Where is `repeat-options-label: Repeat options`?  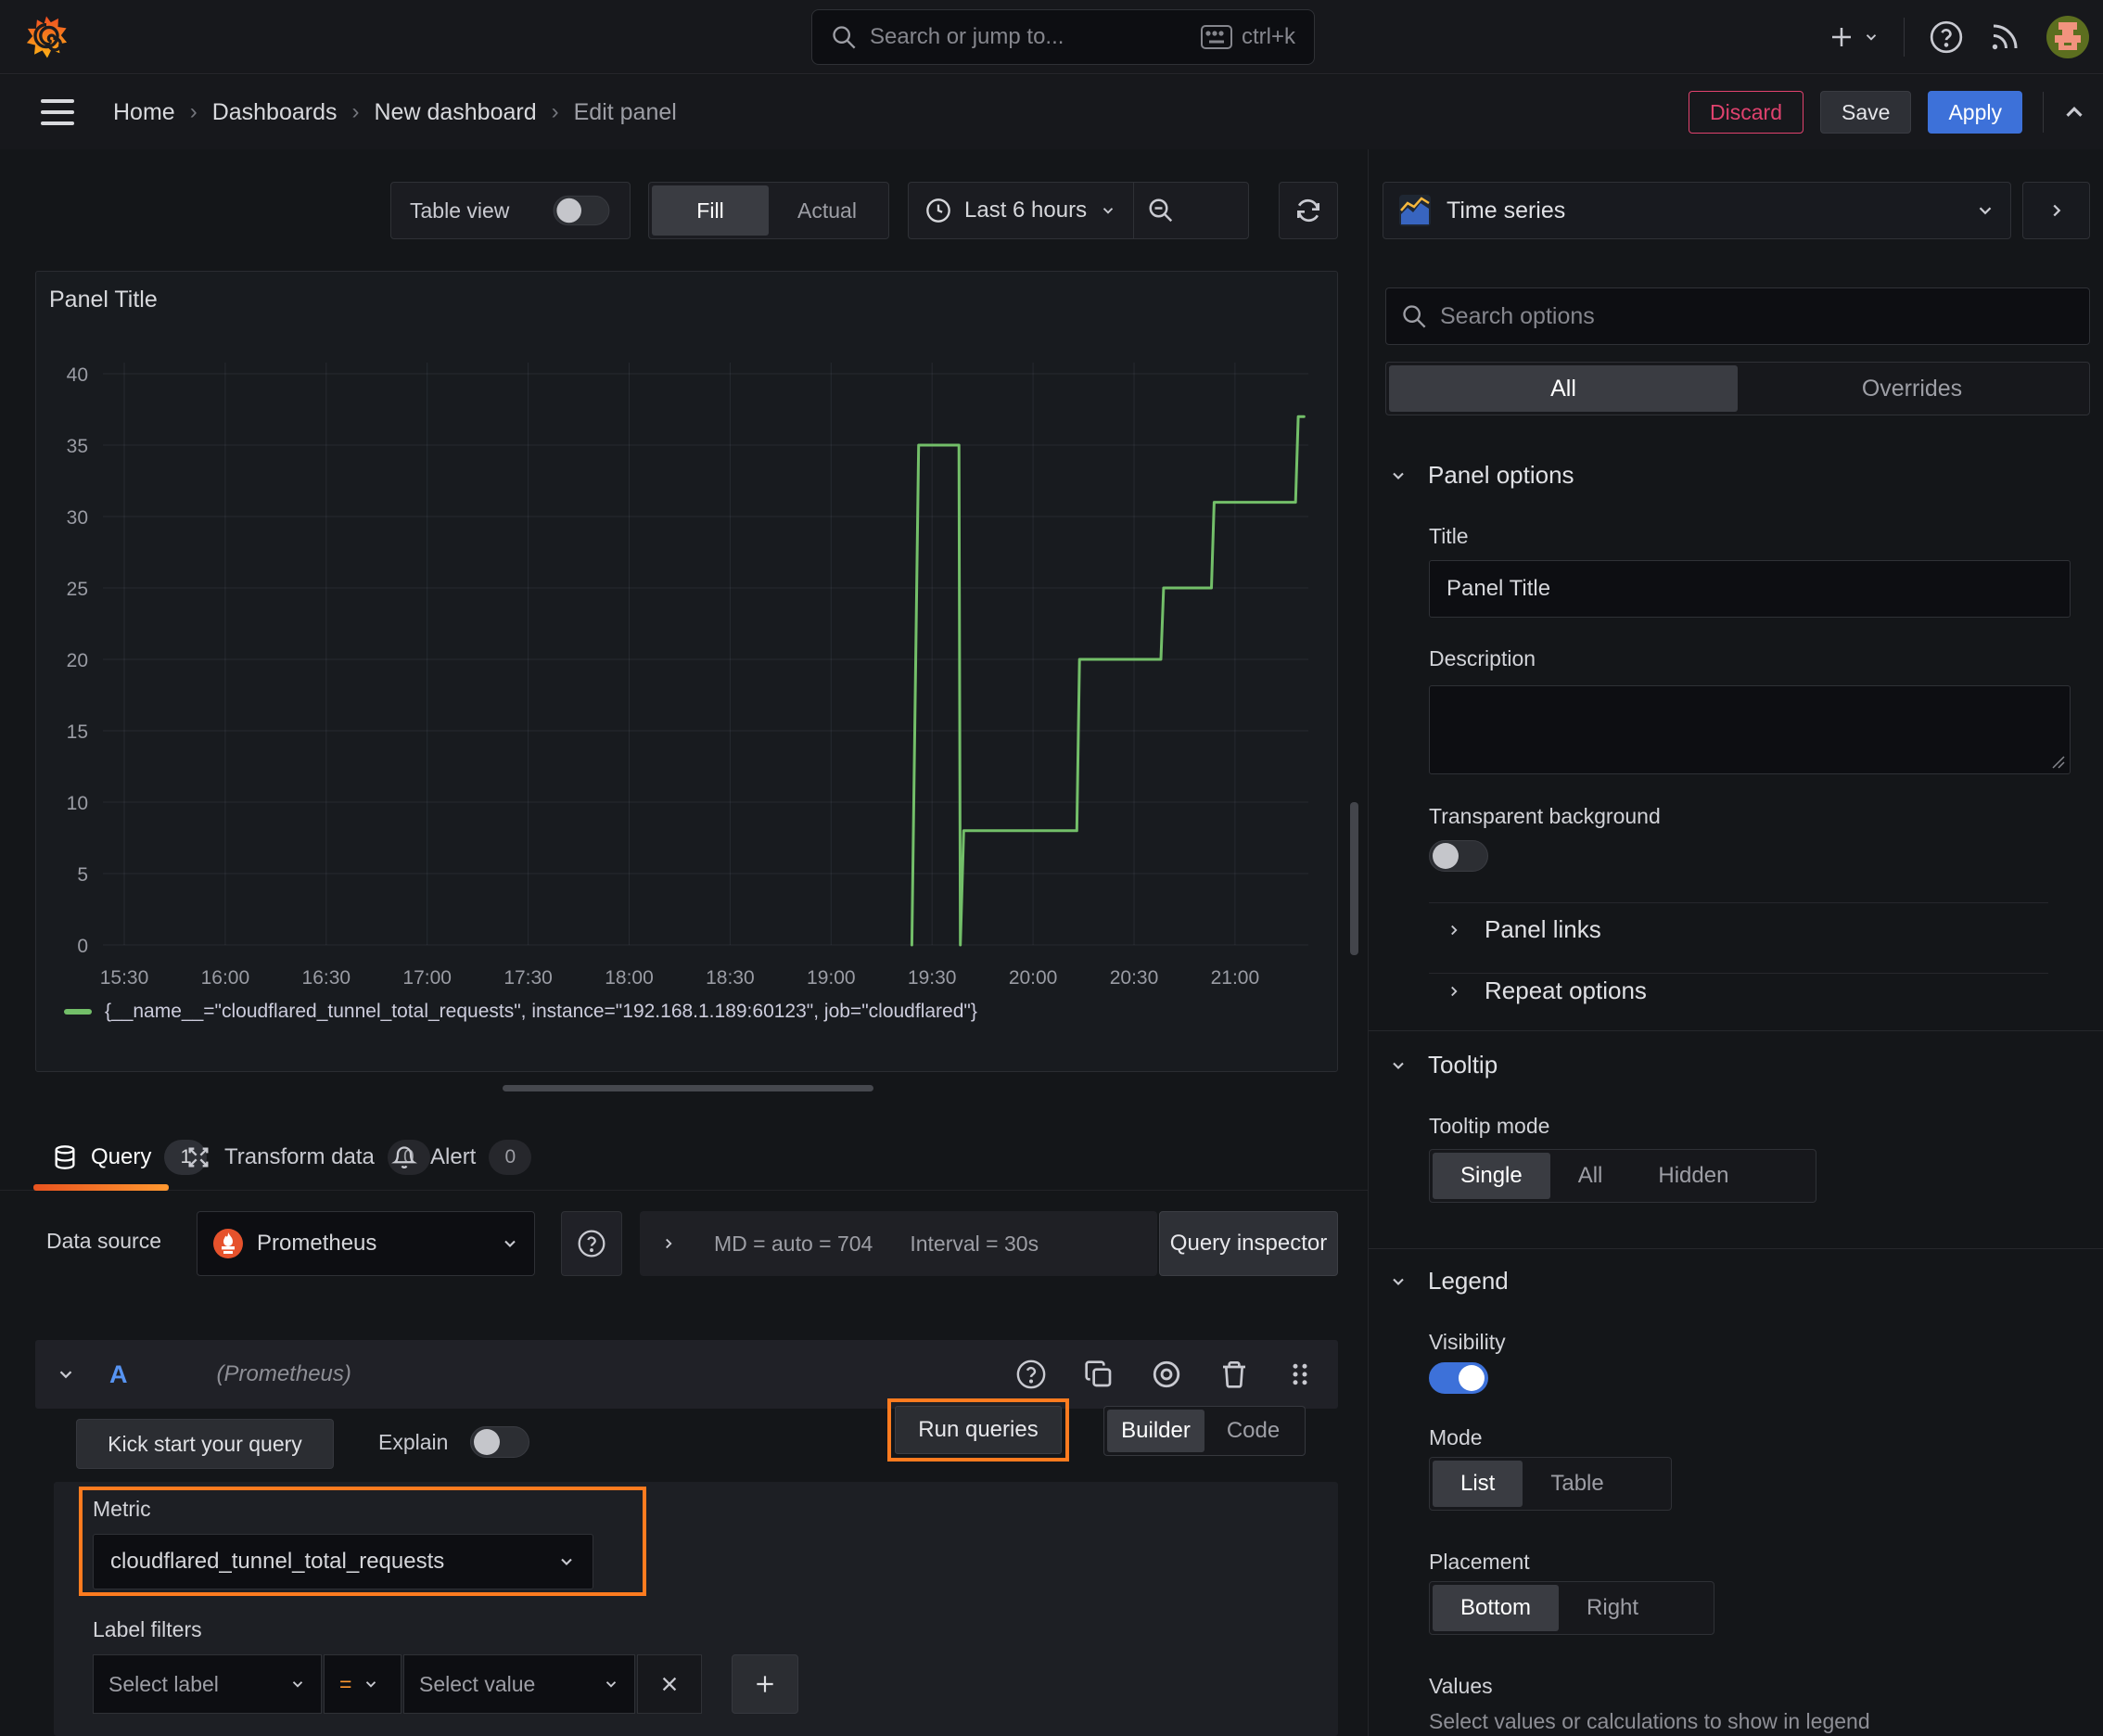
repeat-options-label: Repeat options is located at coordinates (1566, 990).